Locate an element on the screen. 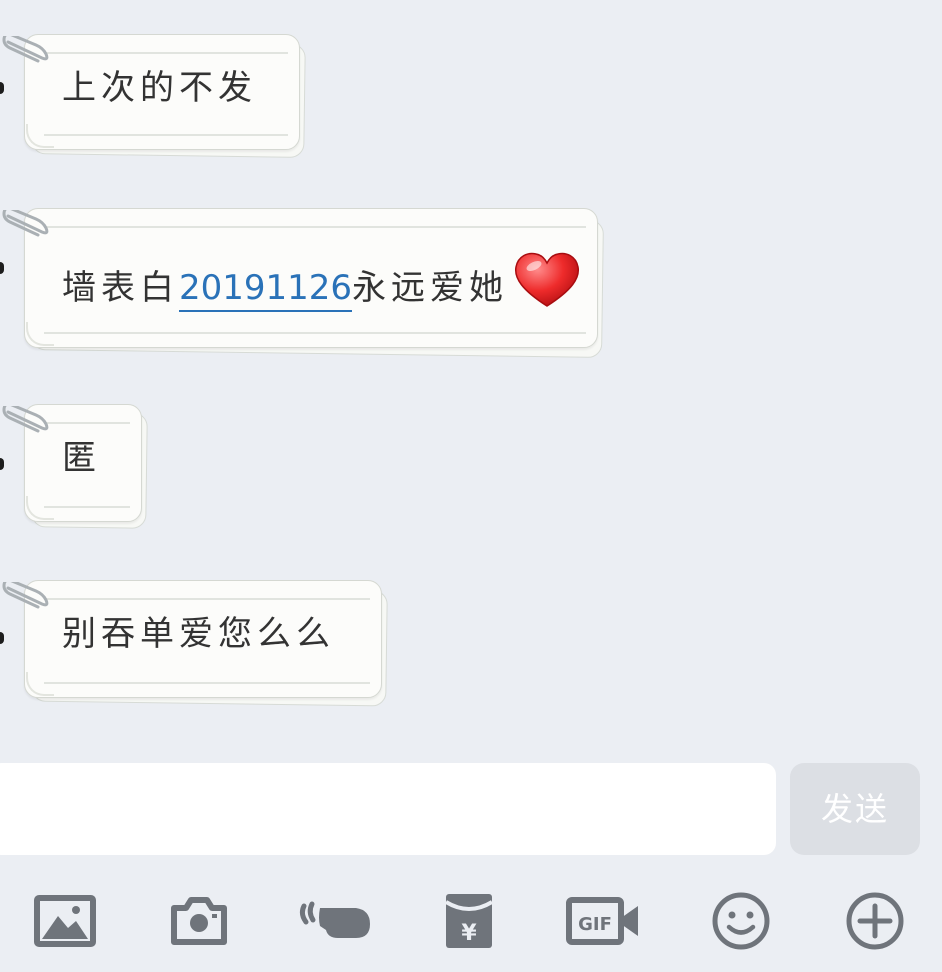  heart-icon is located at coordinates (547, 279).